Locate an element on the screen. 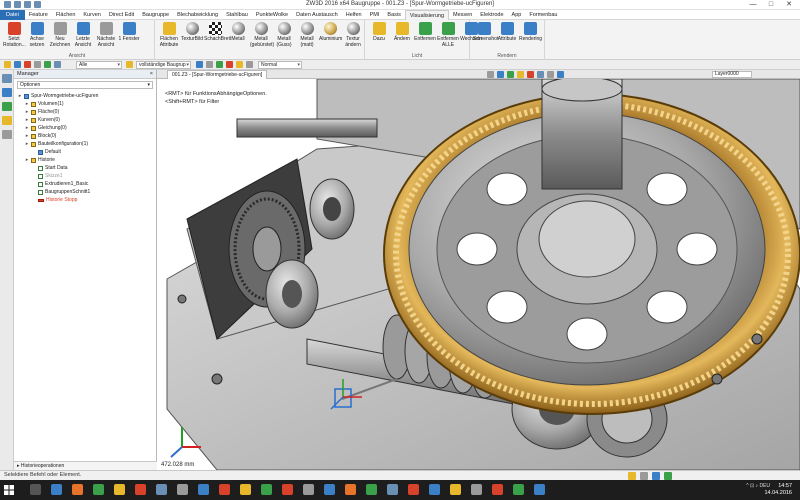 The image size is (800, 500). ribbon-button-letzte-ansicht: Letzte Ansicht is located at coordinates (83, 35).